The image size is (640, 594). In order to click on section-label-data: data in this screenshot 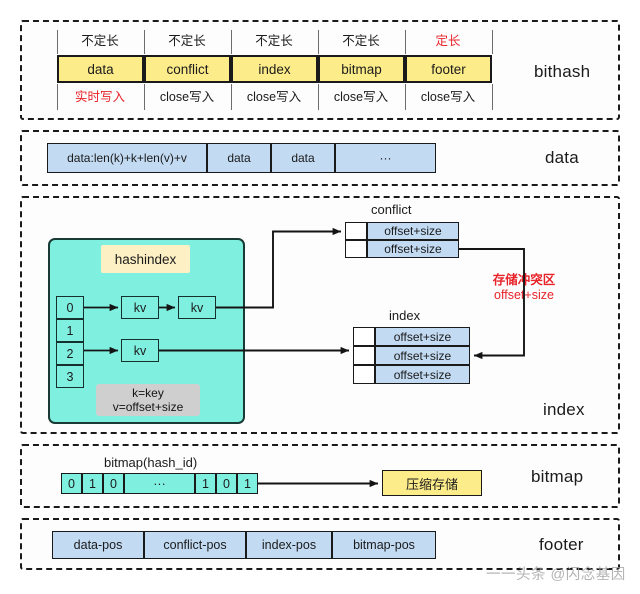, I will do `click(562, 157)`.